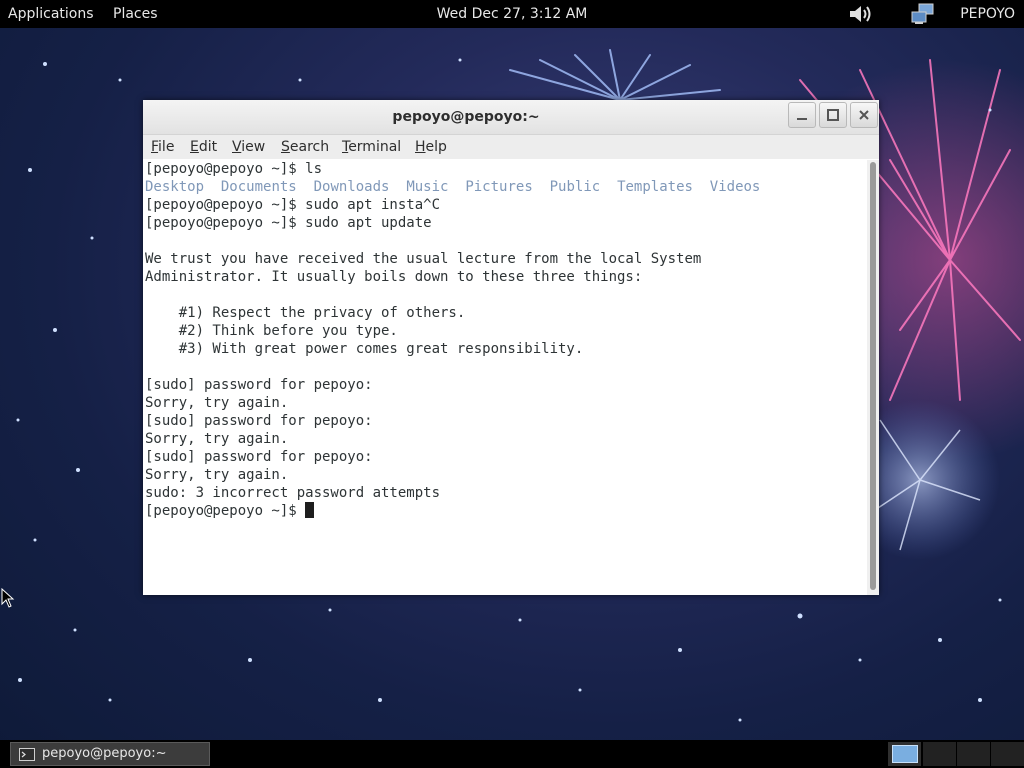  I want to click on terminal-line: #1) Respect the privacy of others., so click(305, 313).